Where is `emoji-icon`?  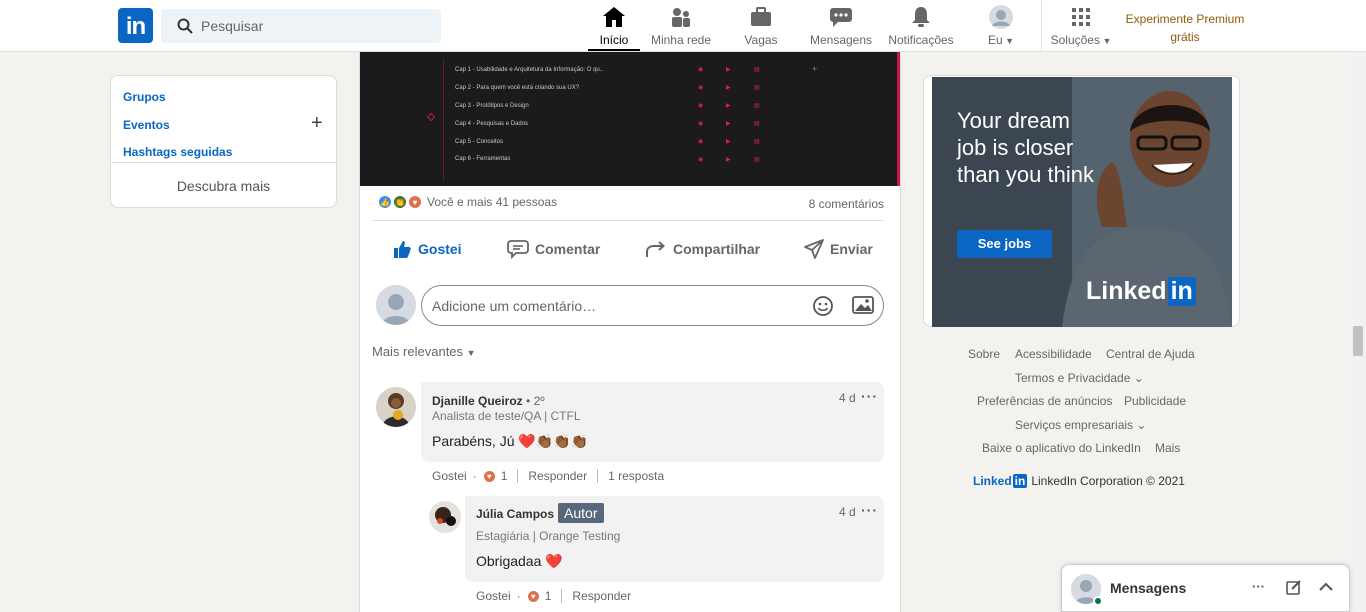
emoji-icon is located at coordinates (823, 306).